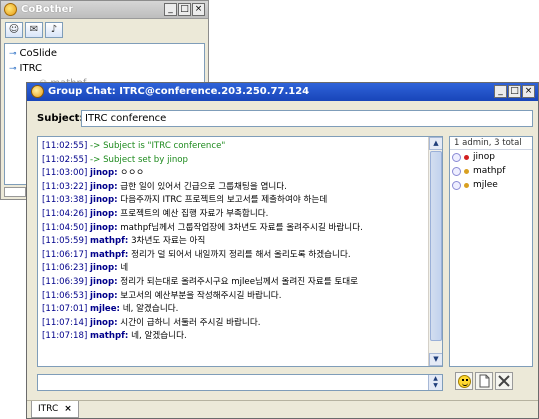 Image resolution: width=539 pixels, height=419 pixels. I want to click on user-name: jinop, so click(484, 157).